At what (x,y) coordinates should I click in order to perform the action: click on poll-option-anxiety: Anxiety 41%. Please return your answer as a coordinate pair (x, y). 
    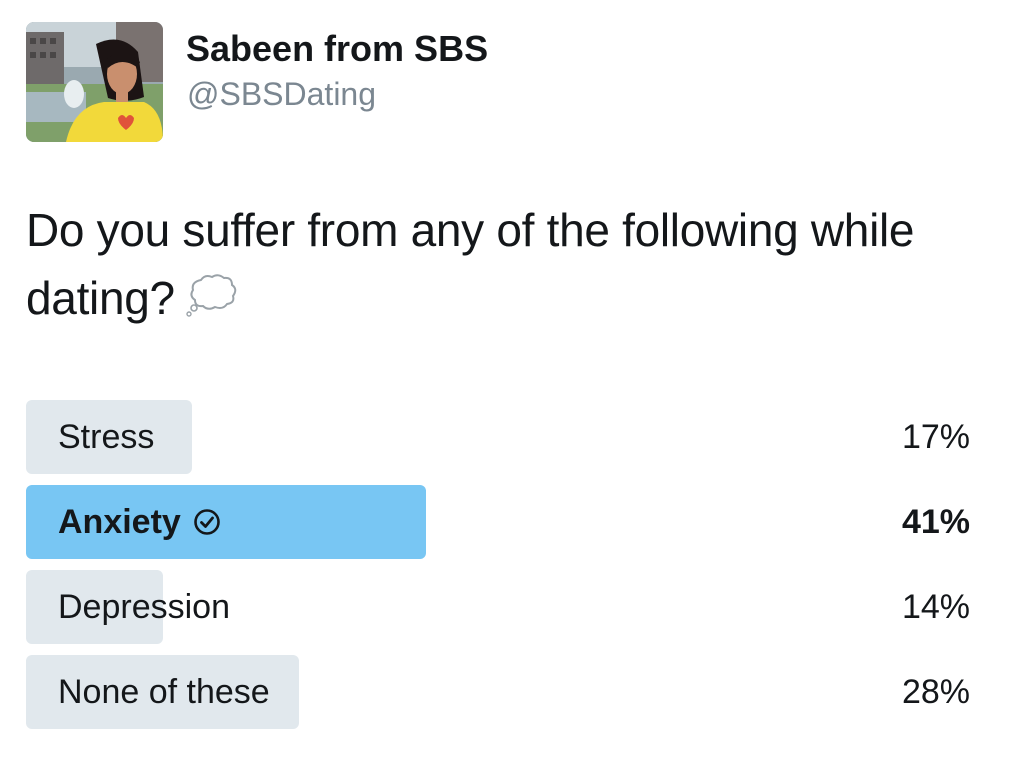
    Looking at the image, I should click on (498, 522).